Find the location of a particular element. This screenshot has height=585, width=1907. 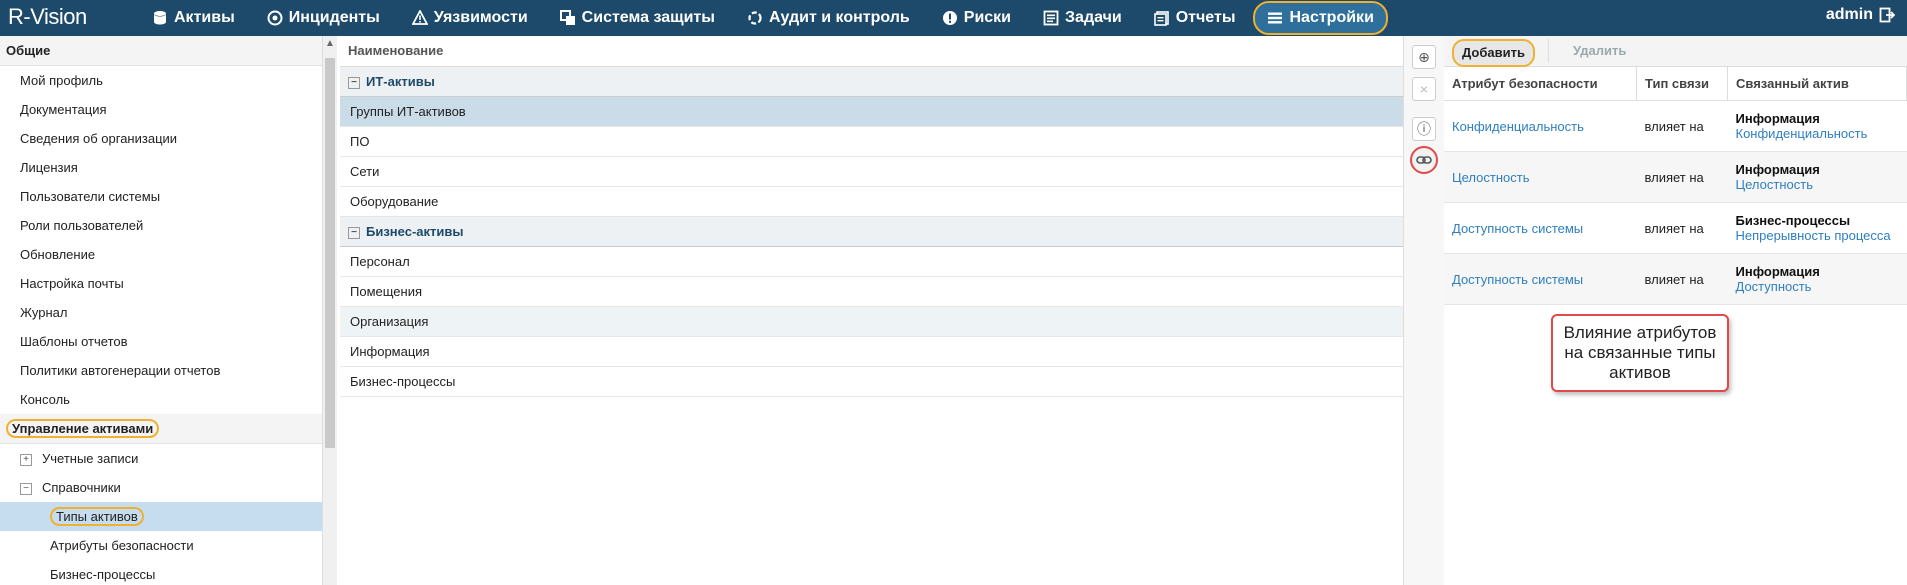

list-item: Персонал is located at coordinates (871, 262).